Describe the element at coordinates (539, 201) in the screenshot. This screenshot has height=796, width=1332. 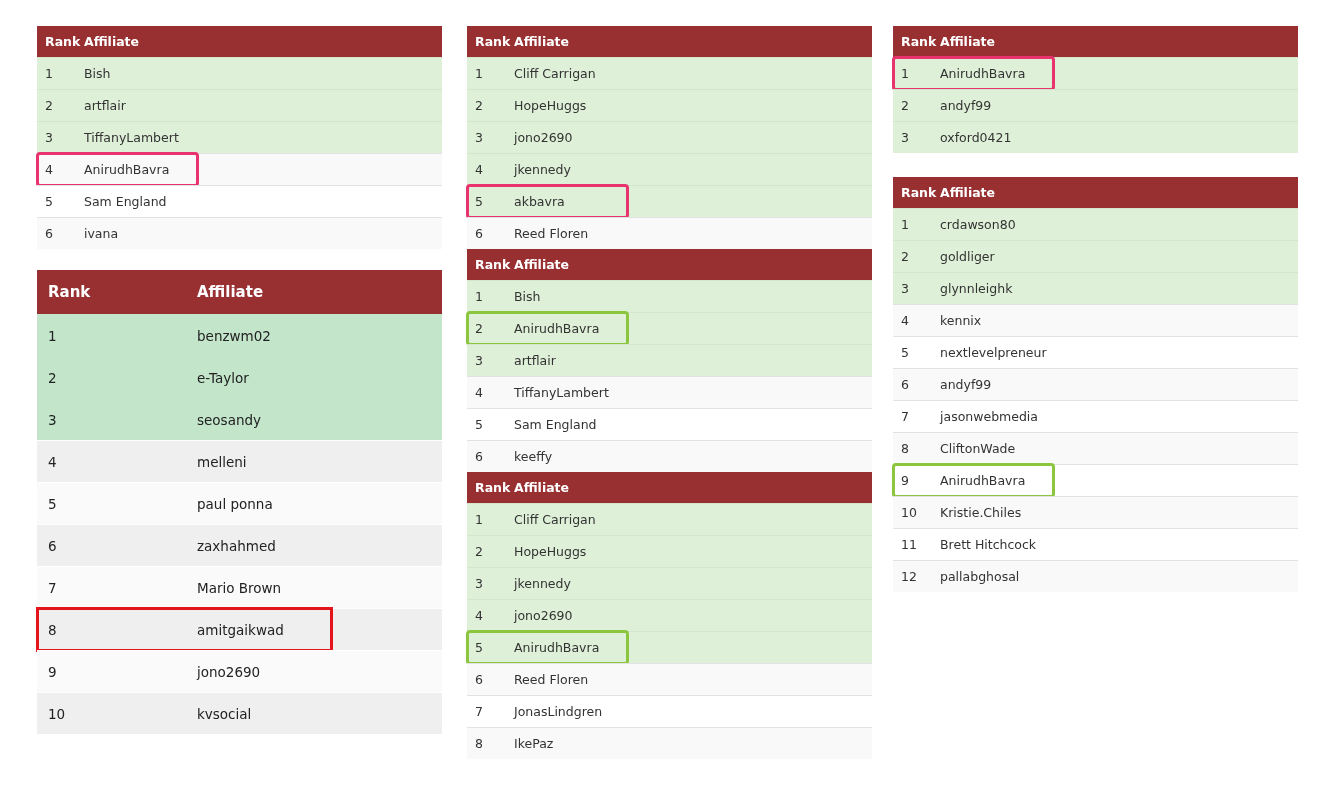
I see `affiliate-cell: akbavra` at that location.